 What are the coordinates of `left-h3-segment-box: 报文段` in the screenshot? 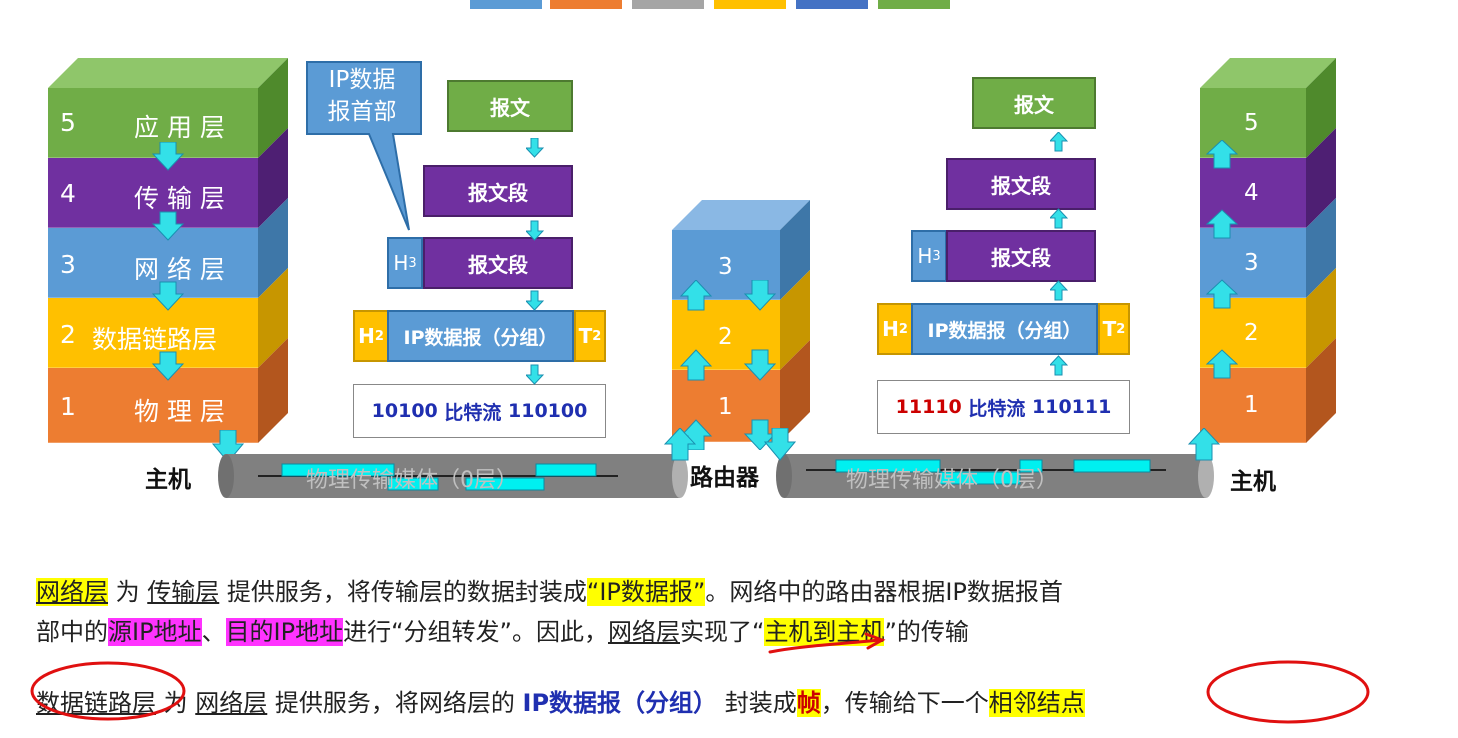 It's located at (498, 263).